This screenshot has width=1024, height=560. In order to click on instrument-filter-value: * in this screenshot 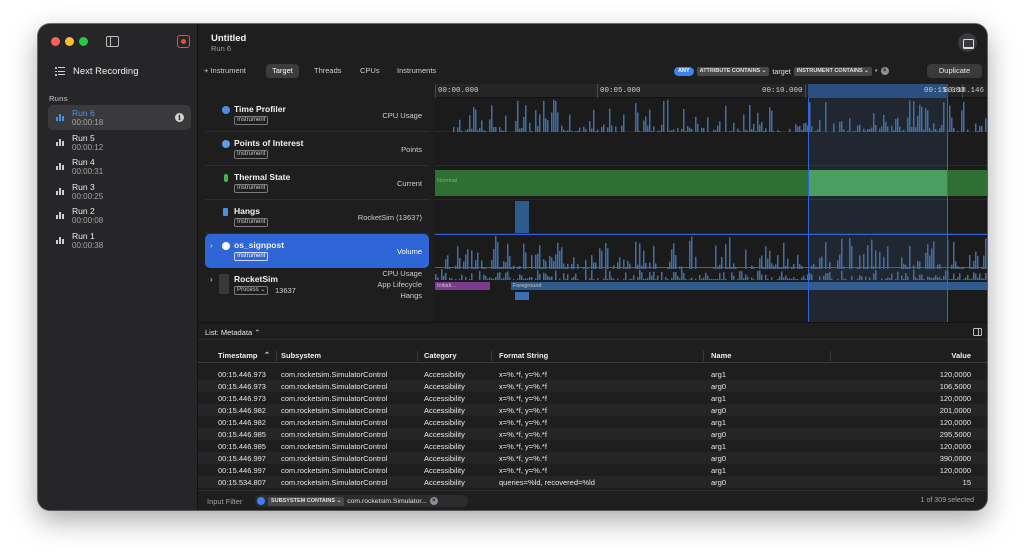, I will do `click(876, 71)`.